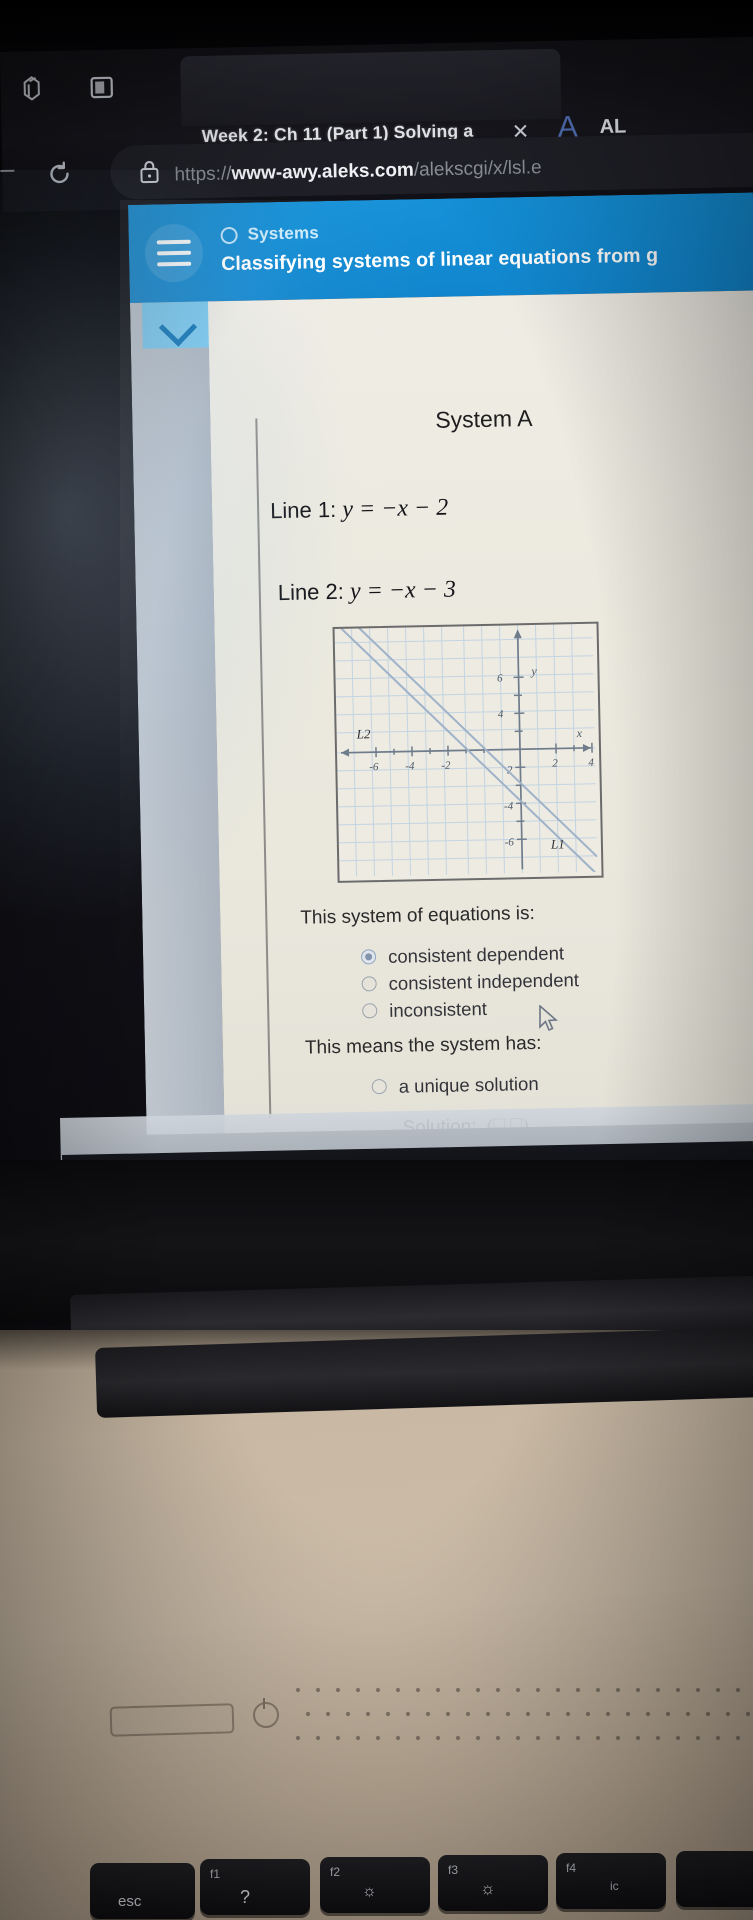  What do you see at coordinates (501, 715) in the screenshot?
I see `ytick-4: 4` at bounding box center [501, 715].